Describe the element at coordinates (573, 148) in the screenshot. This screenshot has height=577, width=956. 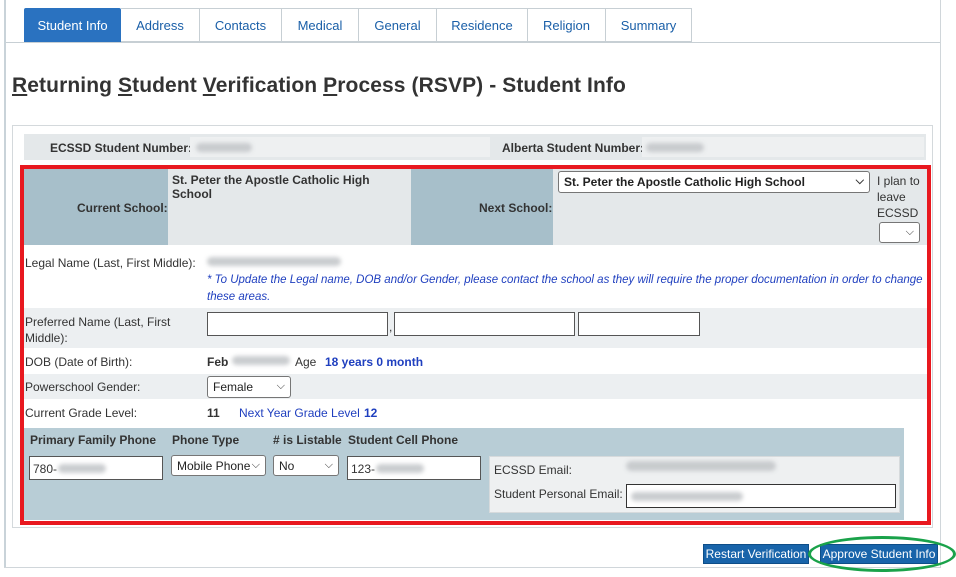
I see `alberta-student-number-label: Alberta Student Number:` at that location.